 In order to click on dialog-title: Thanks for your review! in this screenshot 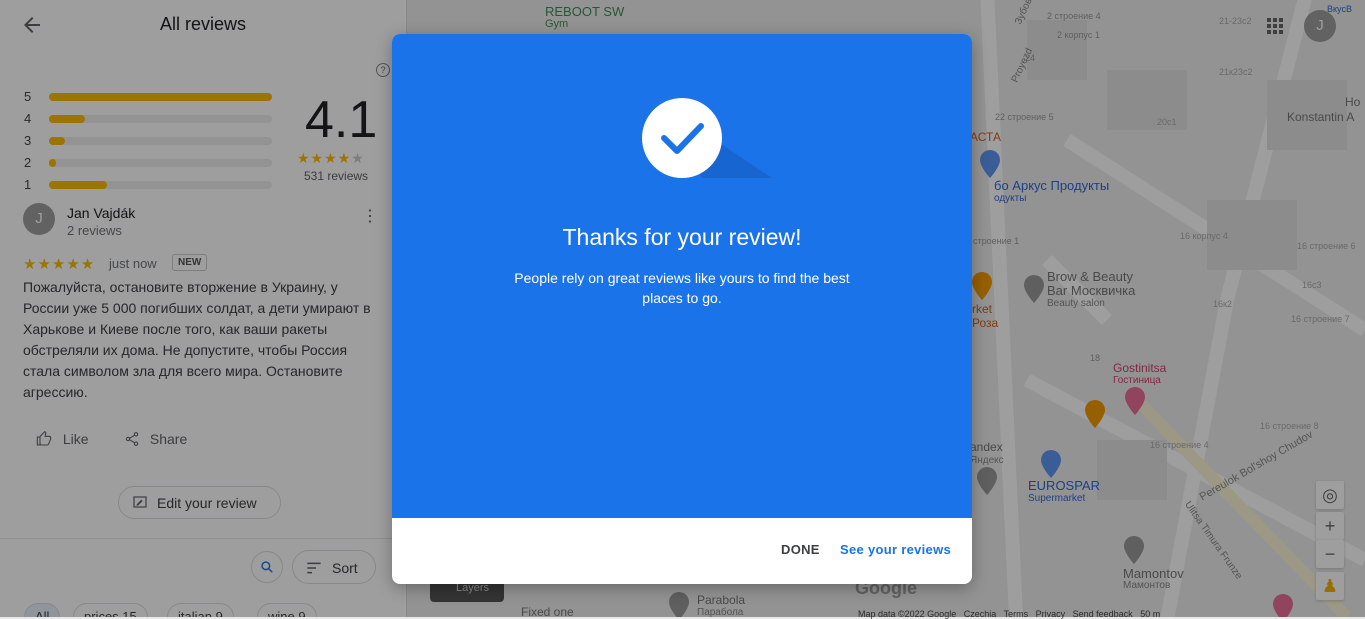, I will do `click(682, 237)`.